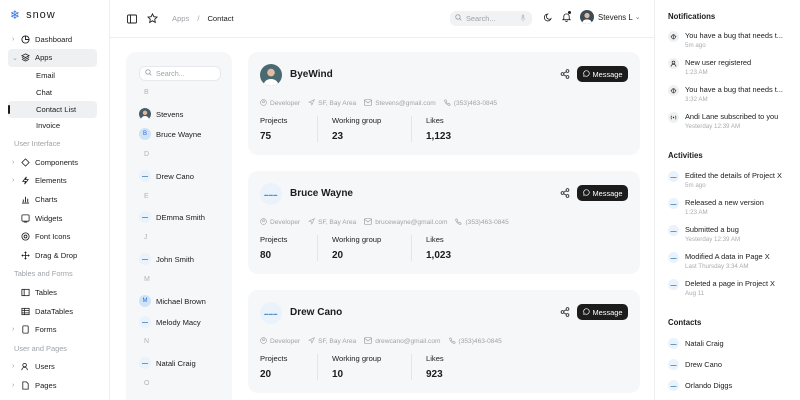 This screenshot has height=400, width=800. Describe the element at coordinates (25, 181) in the screenshot. I see `lightning-icon` at that location.